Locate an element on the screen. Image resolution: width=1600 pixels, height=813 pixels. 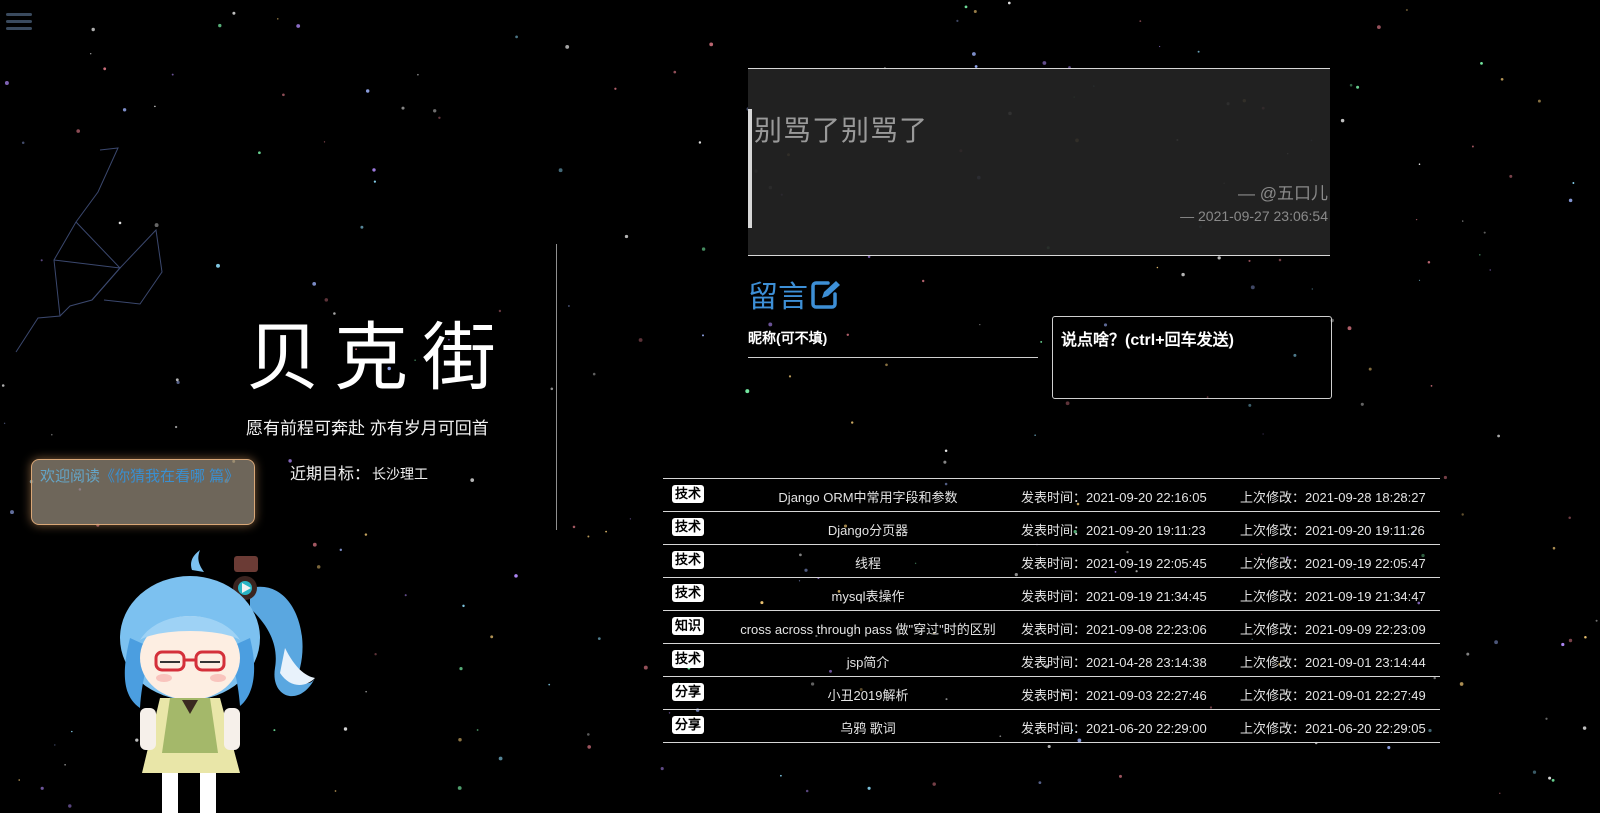
published-time: 2021-04-28 23:14:38 is located at coordinates (1146, 662).